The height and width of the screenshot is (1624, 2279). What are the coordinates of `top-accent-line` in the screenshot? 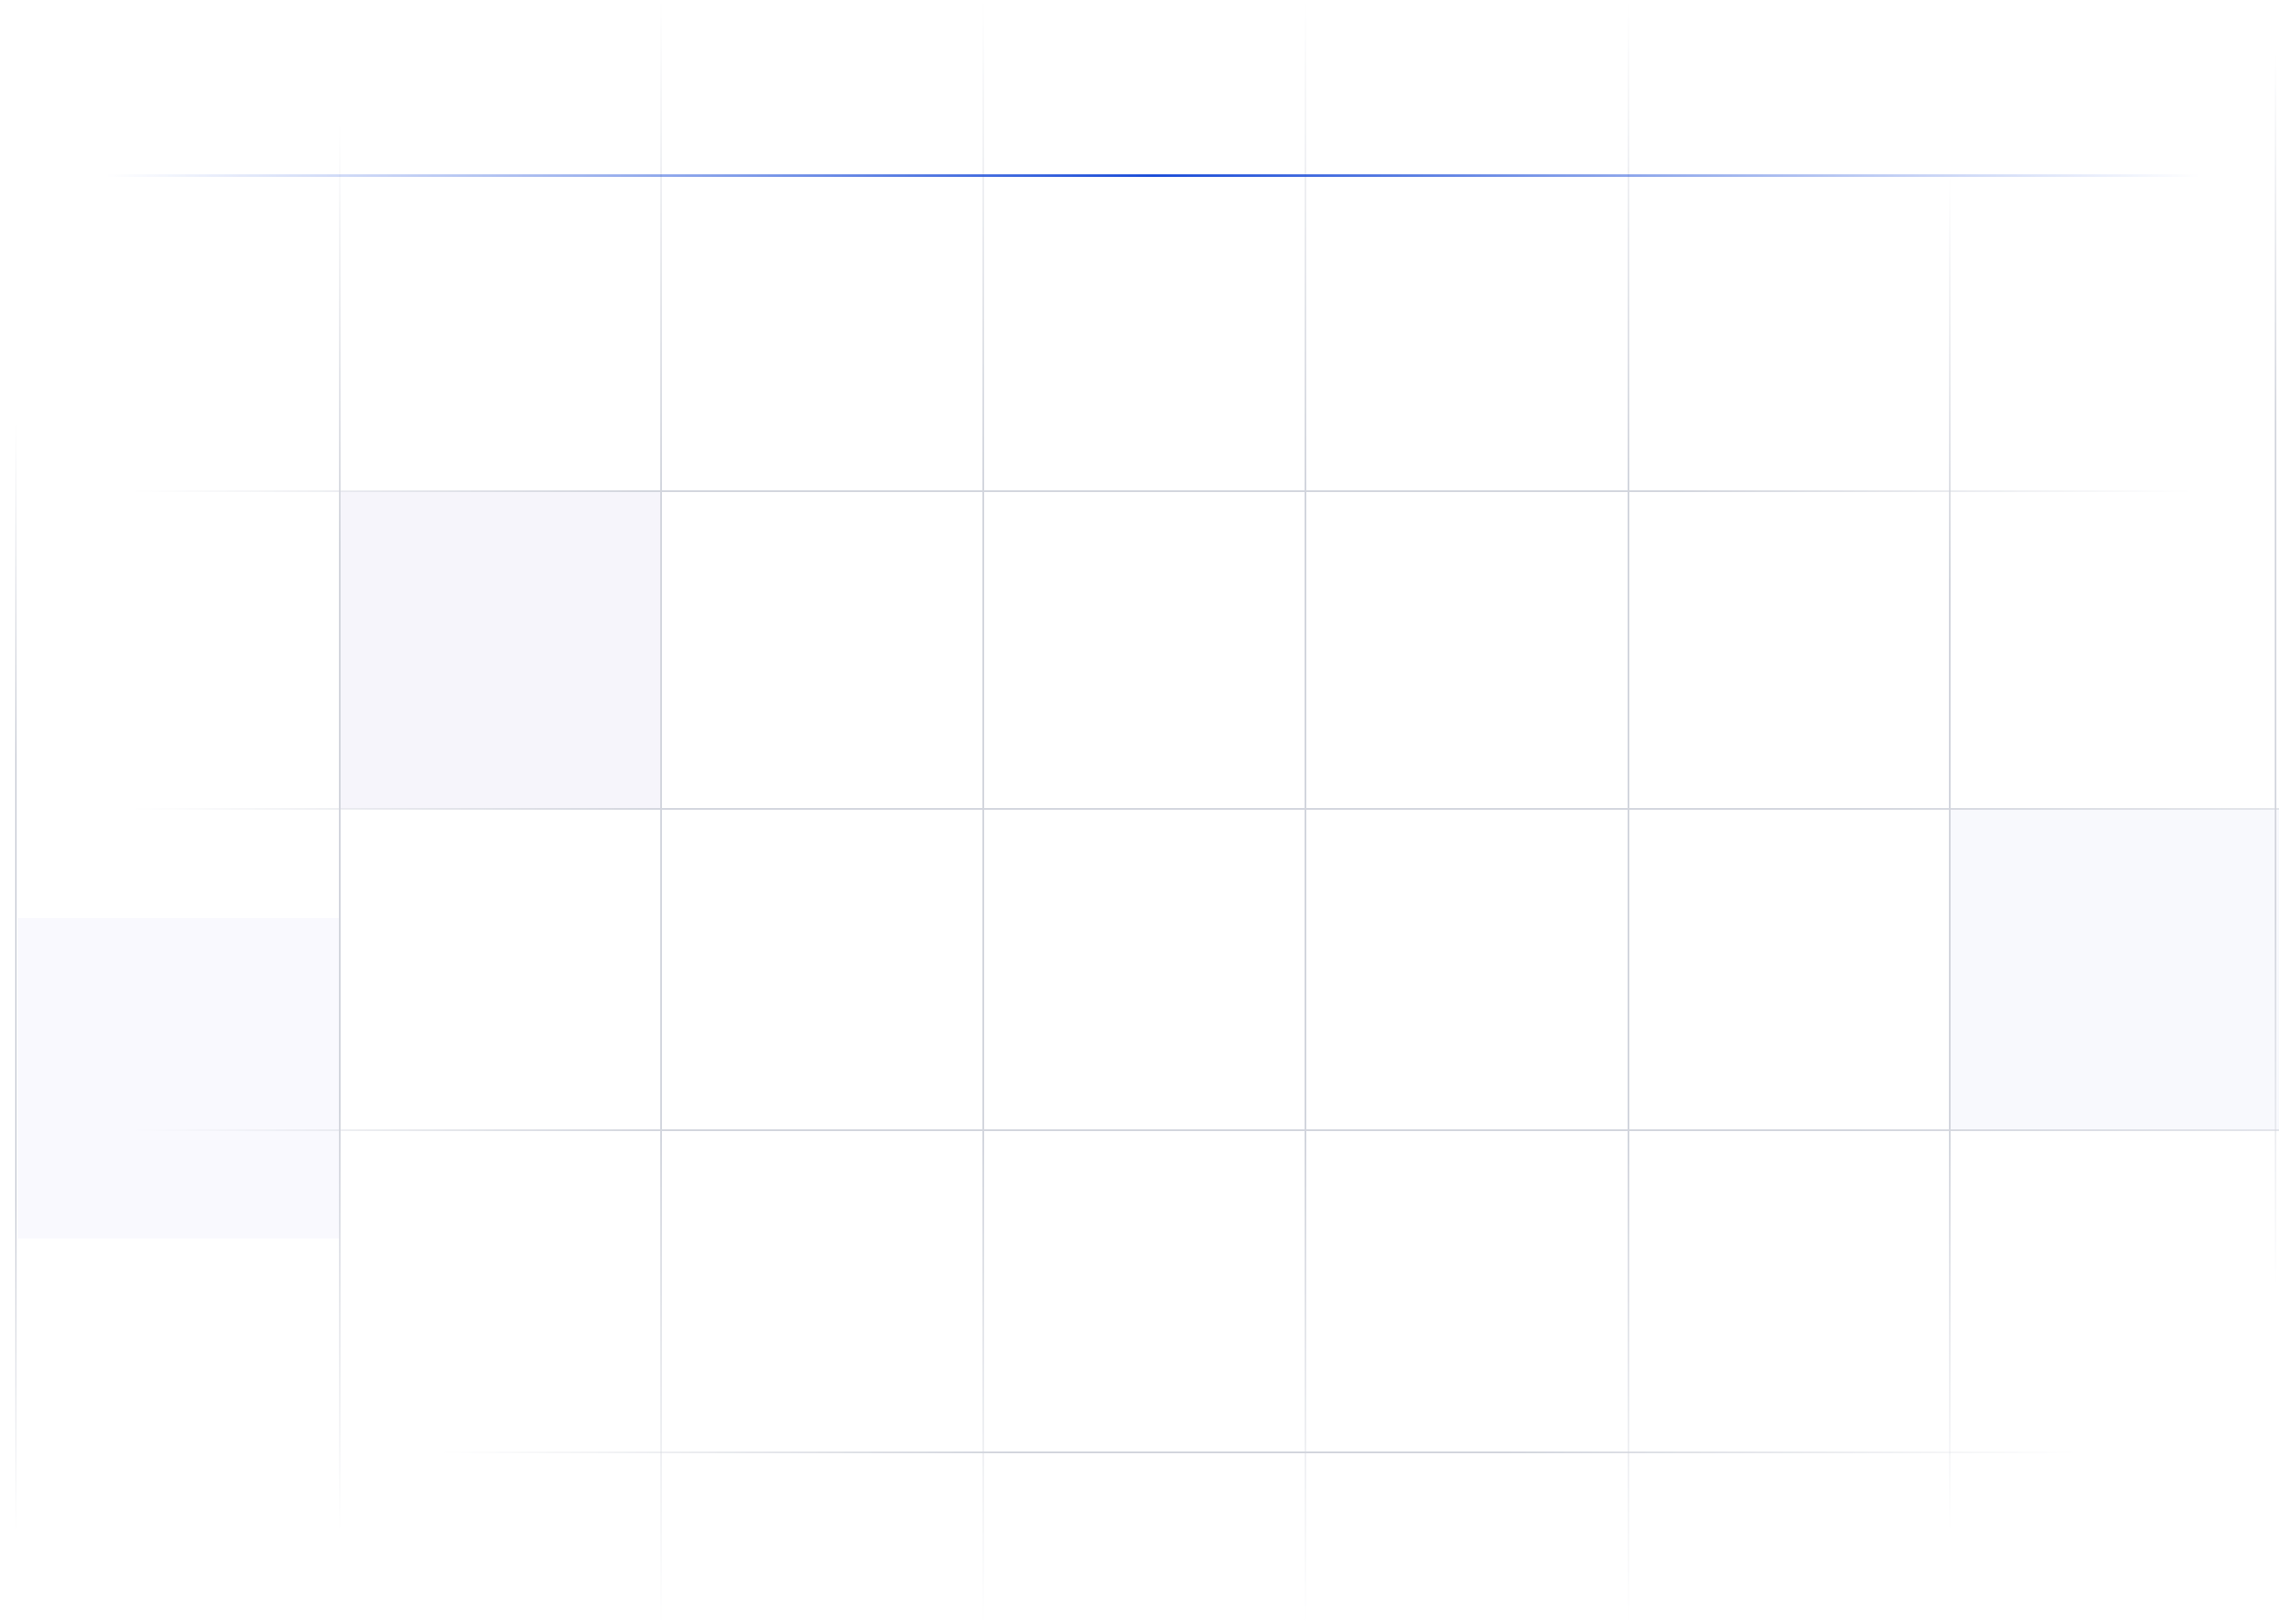 It's located at (1153, 175).